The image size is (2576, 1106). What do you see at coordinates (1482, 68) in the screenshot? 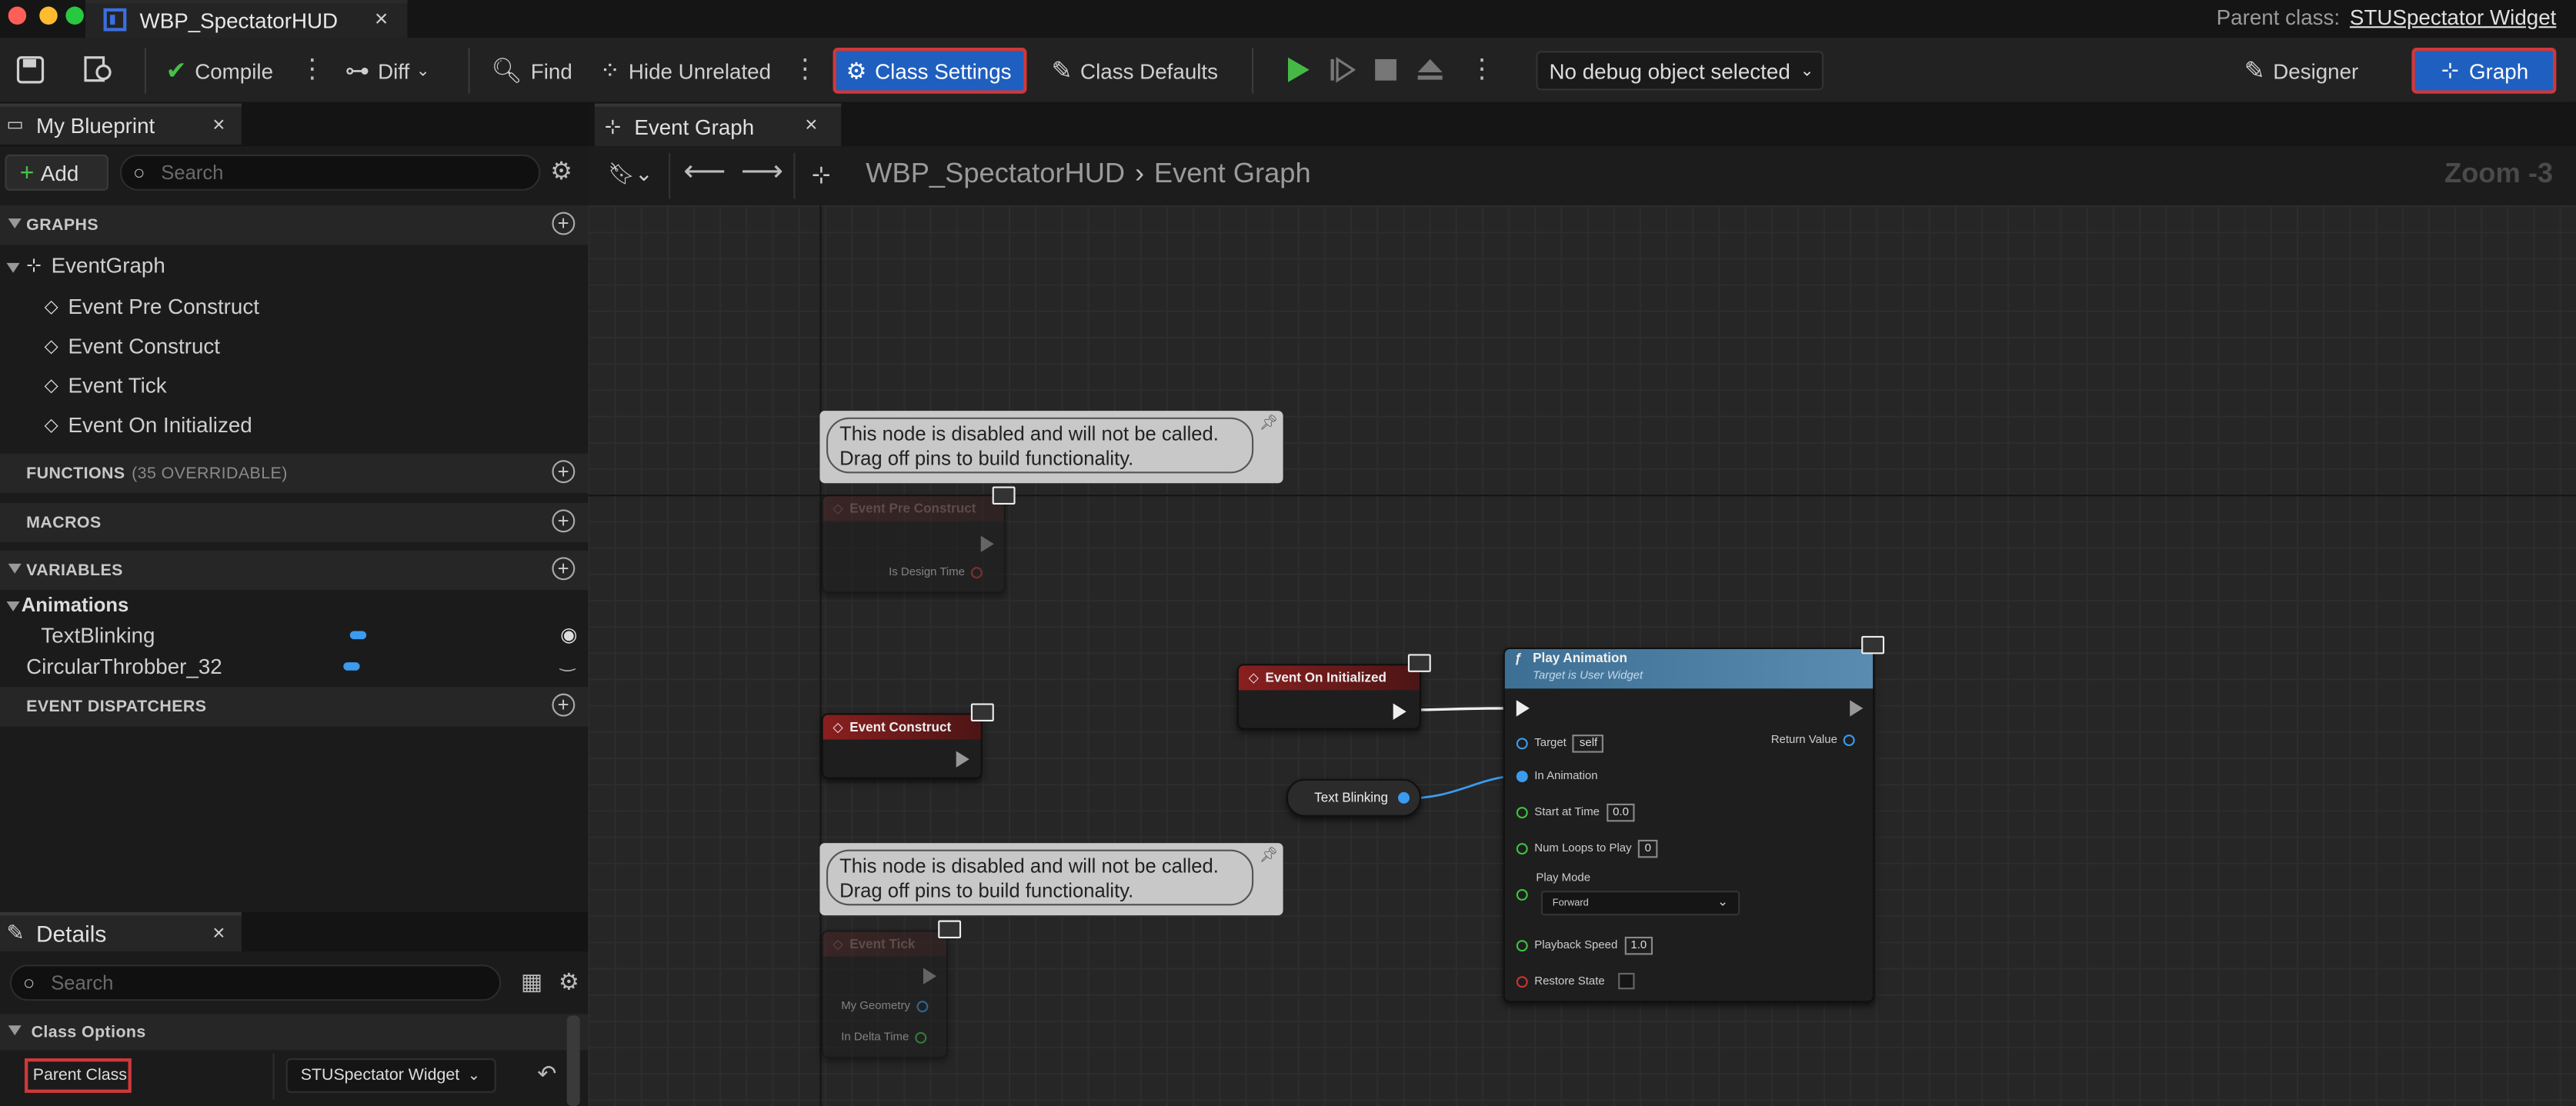
I see `play-options-icon: ⋮` at bounding box center [1482, 68].